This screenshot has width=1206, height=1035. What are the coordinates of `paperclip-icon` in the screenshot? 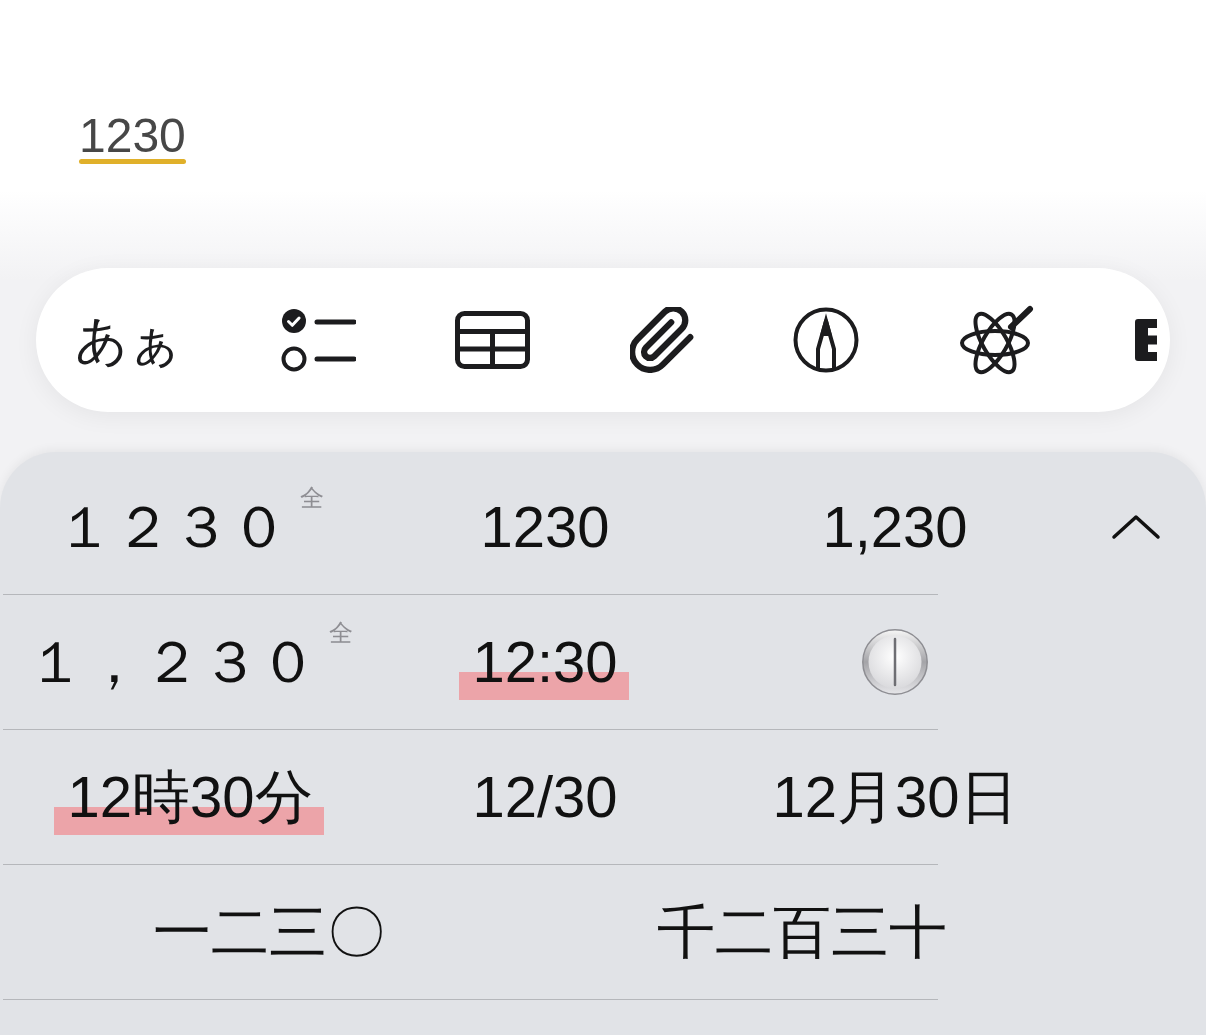 It's located at (661, 340).